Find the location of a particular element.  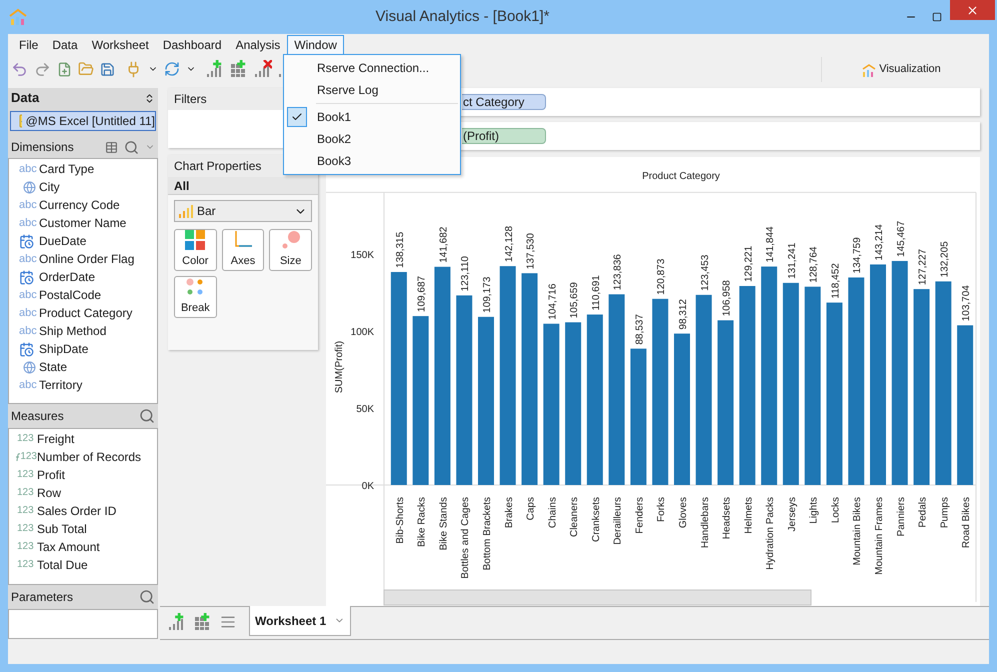

field-item: PostalCode is located at coordinates (70, 295).